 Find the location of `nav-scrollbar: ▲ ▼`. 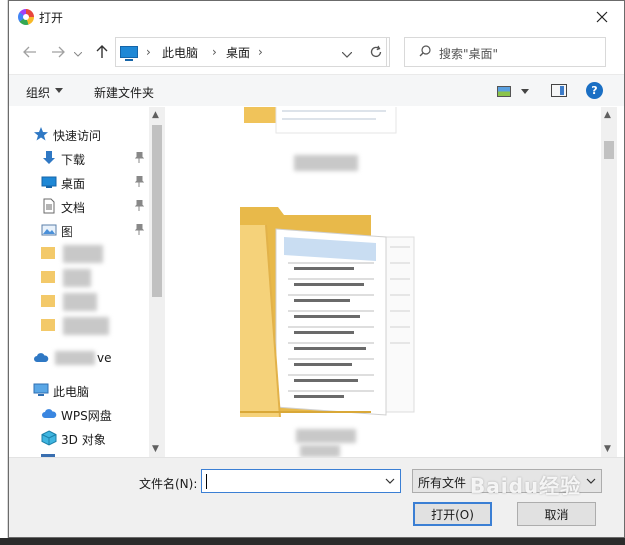

nav-scrollbar: ▲ ▼ is located at coordinates (157, 282).